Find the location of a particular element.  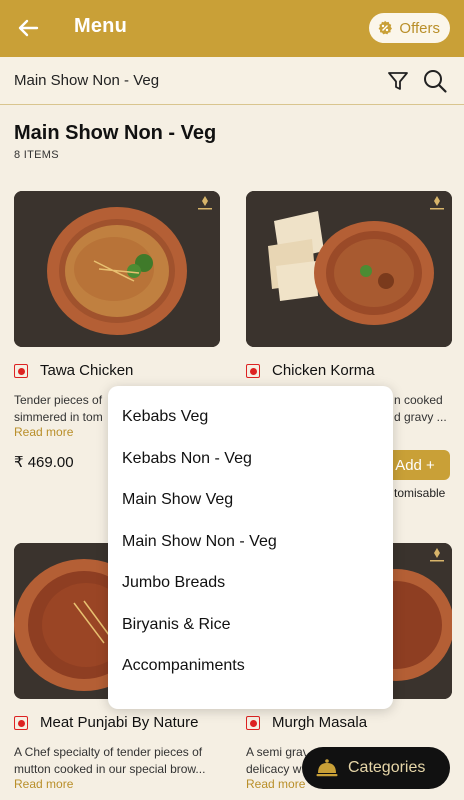

page-title: Menu is located at coordinates (101, 26).